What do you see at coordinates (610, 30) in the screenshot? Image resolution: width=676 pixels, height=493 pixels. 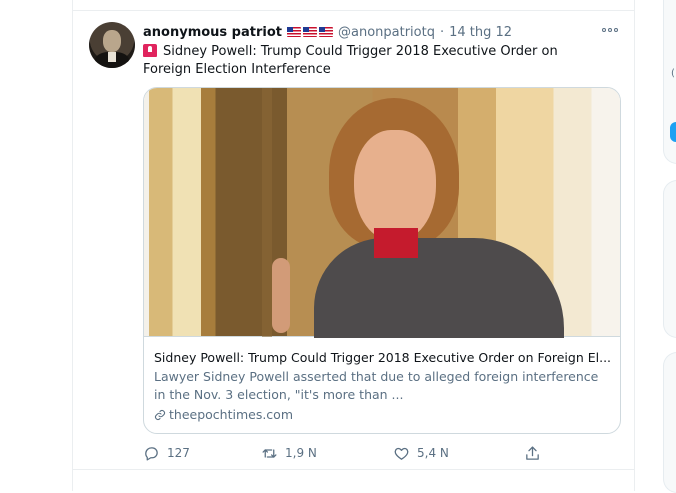 I see `more-options-icon` at bounding box center [610, 30].